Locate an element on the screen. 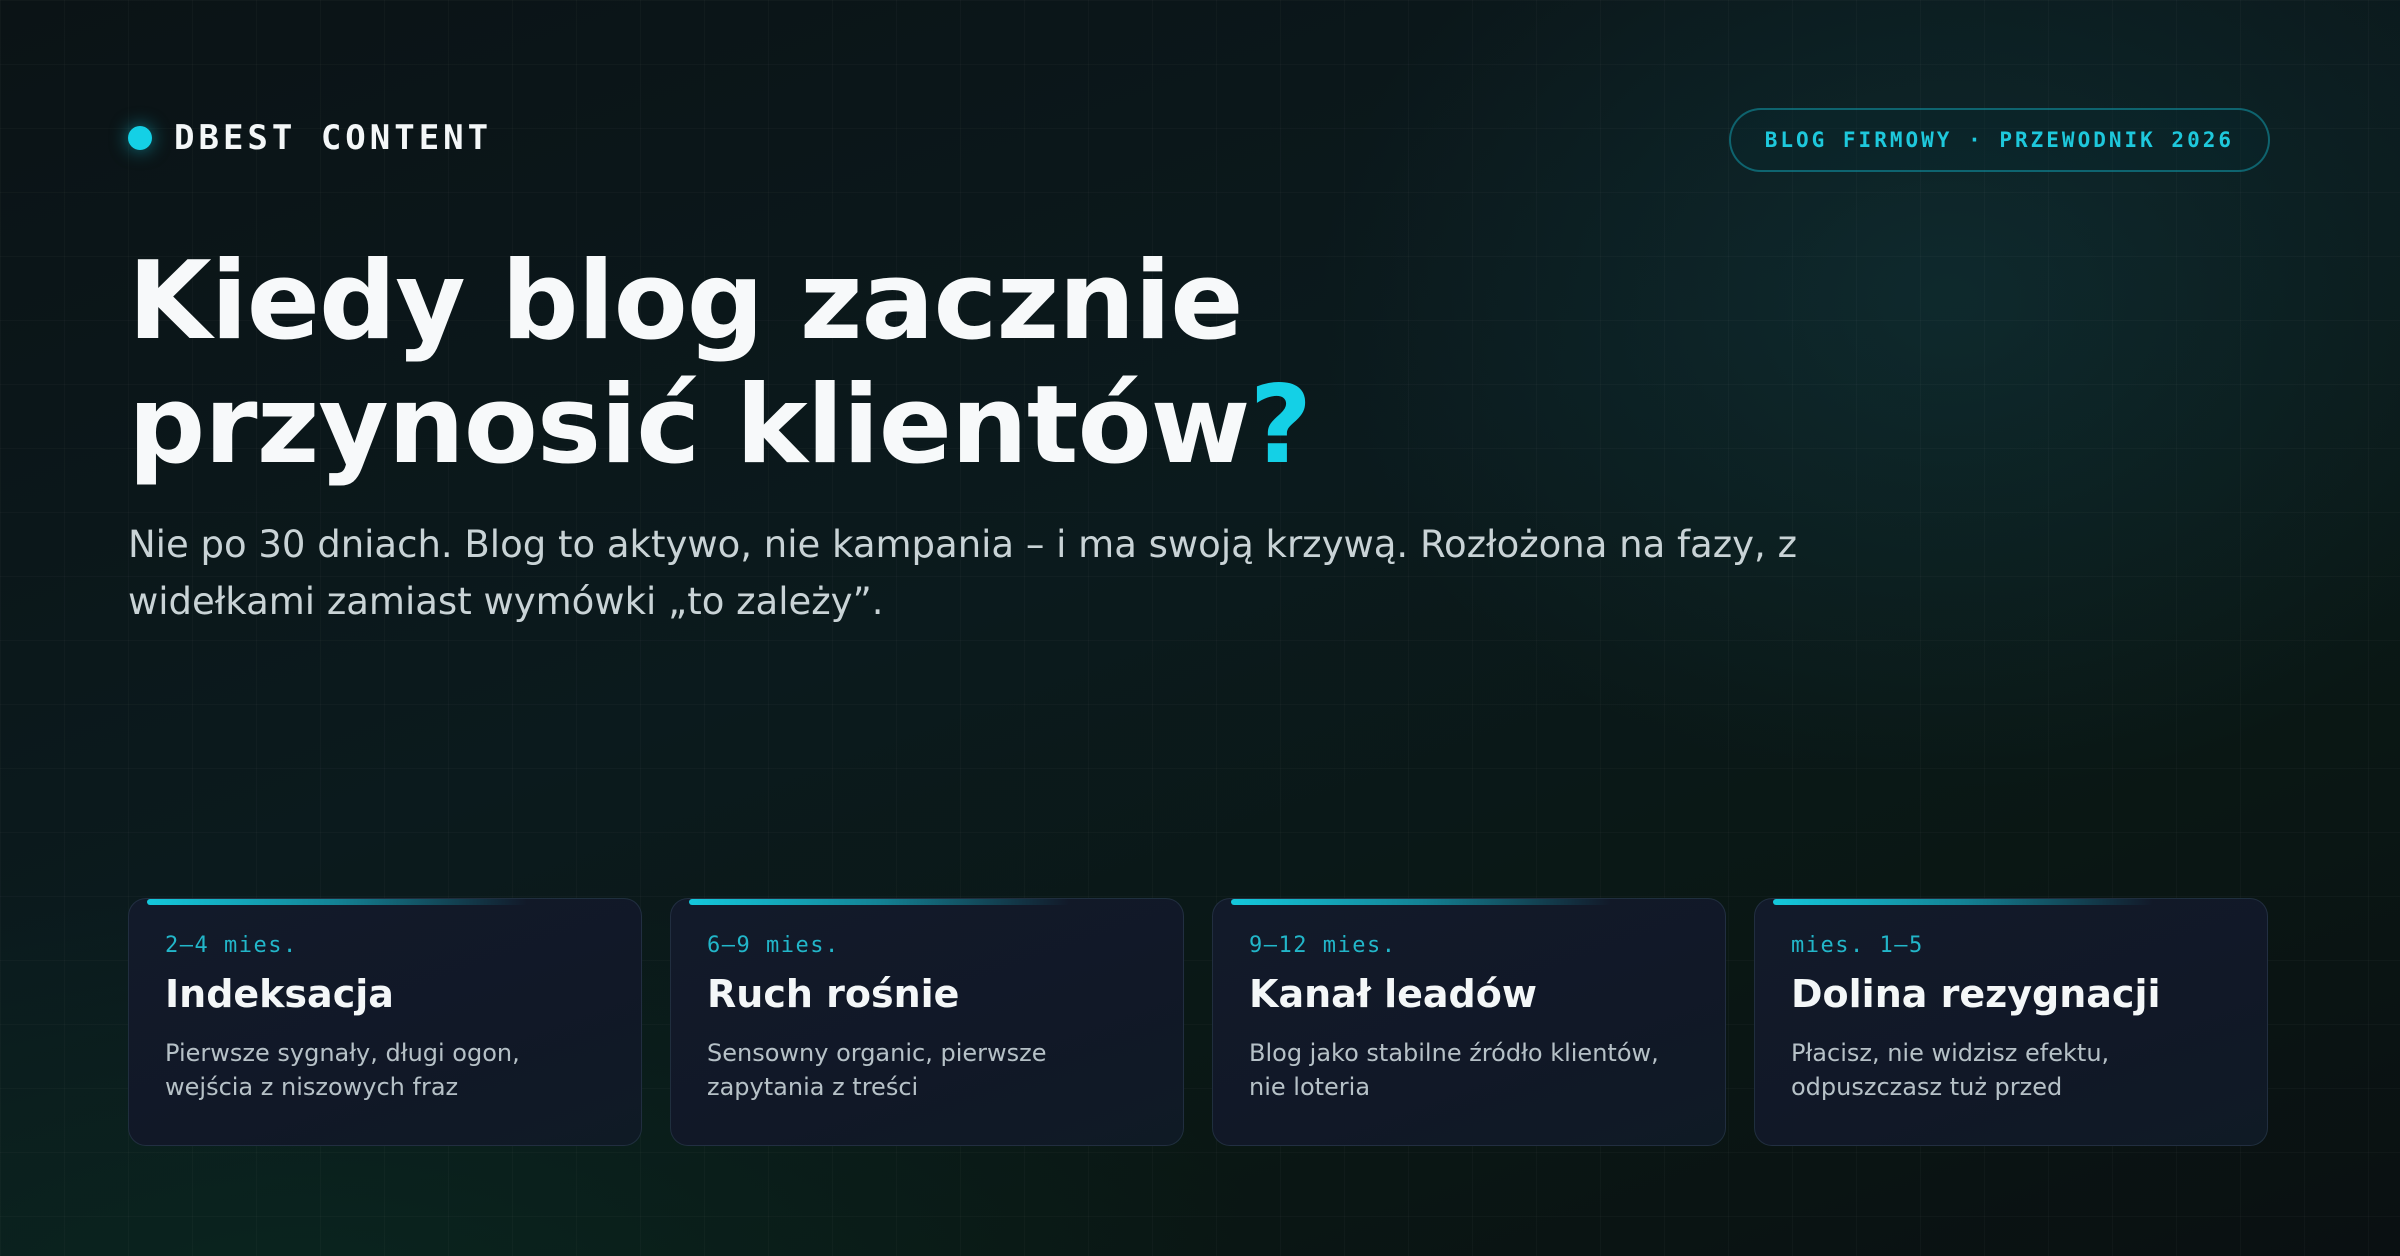 The height and width of the screenshot is (1256, 2400). page-title-line-1: Kiedy blog zacznie is located at coordinates (685, 301).